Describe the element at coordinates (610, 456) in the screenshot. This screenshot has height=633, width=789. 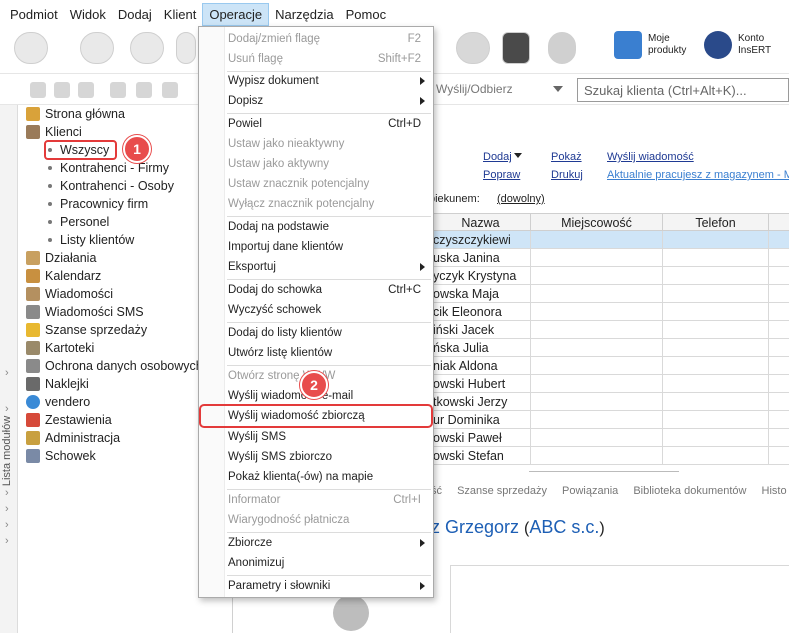
I see `table-row: owski Stefan` at that location.